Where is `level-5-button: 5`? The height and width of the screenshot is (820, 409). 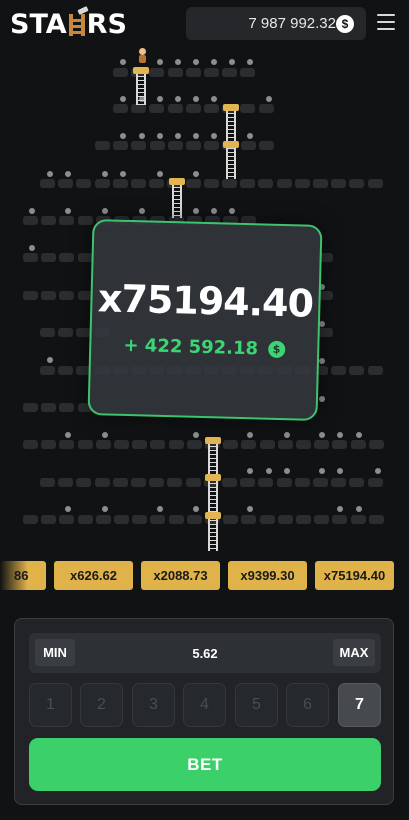 level-5-button: 5 is located at coordinates (256, 705).